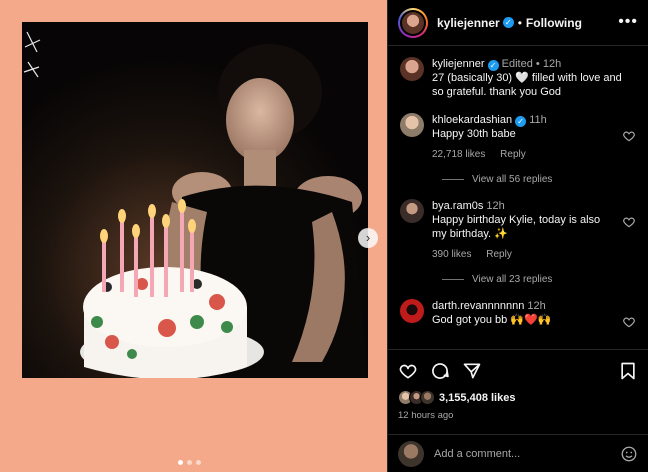 This screenshot has width=648, height=472. Describe the element at coordinates (527, 453) in the screenshot. I see `add-comment-input` at that location.